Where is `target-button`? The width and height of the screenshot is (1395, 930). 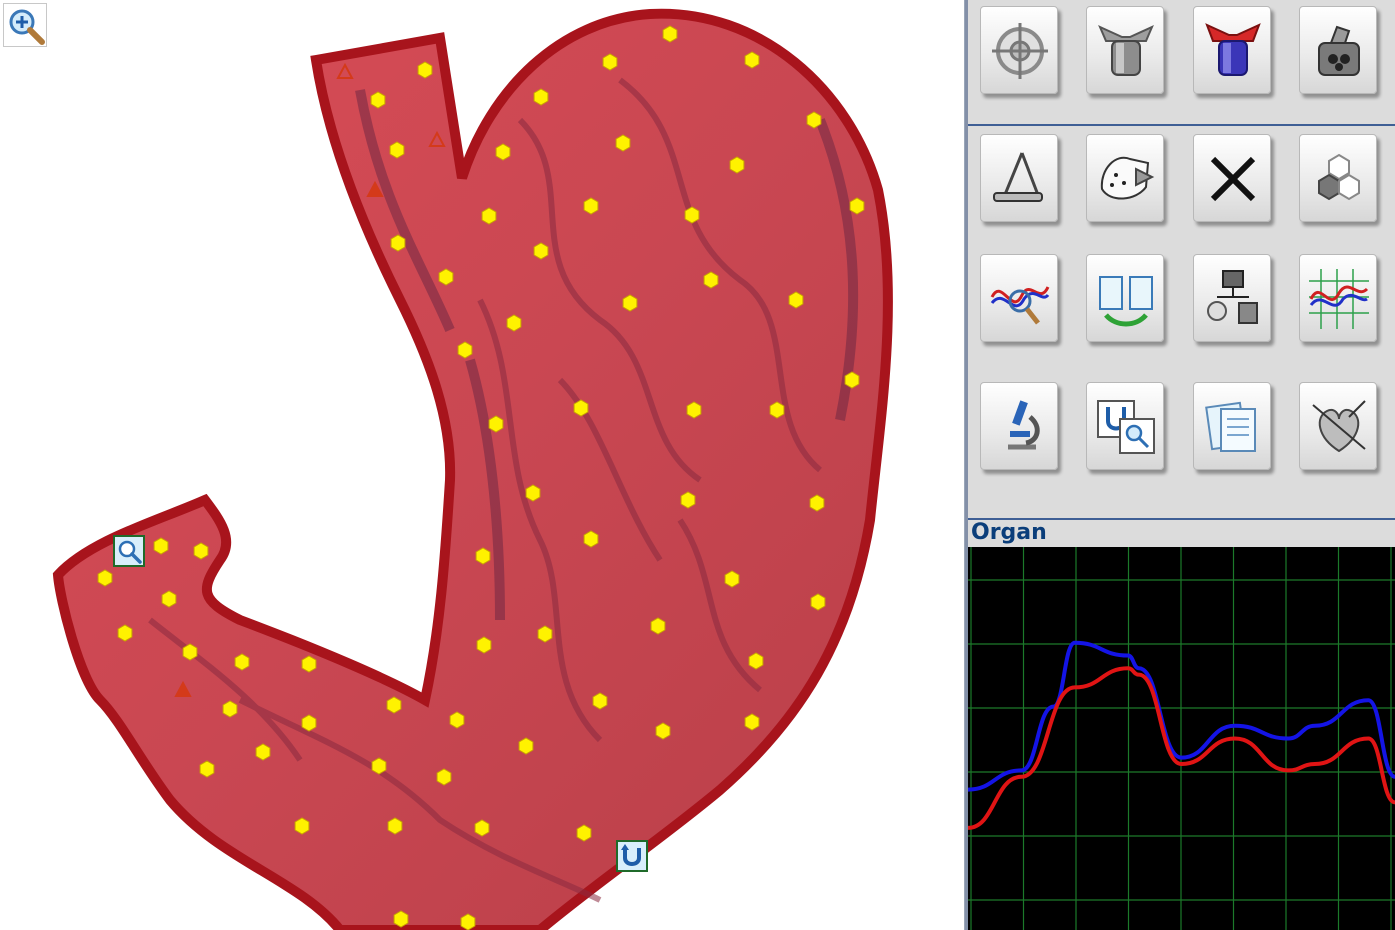
target-button is located at coordinates (1019, 50).